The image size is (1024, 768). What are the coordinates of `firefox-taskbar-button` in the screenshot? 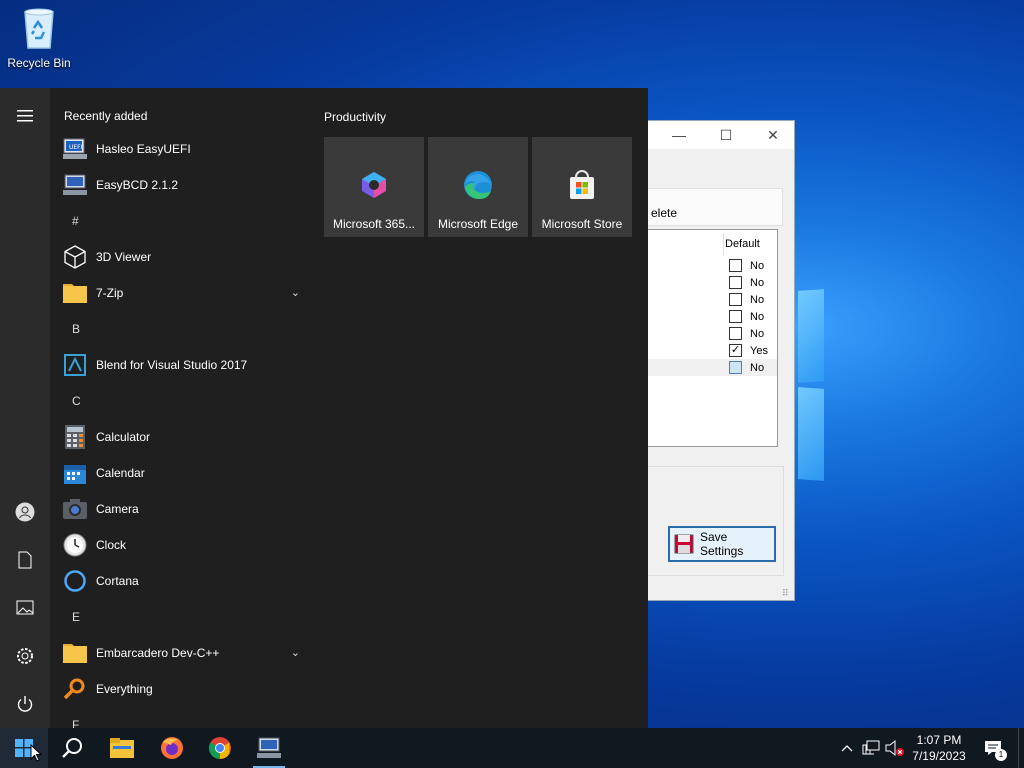 It's located at (172, 748).